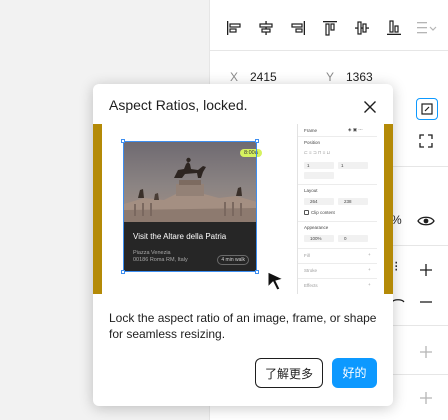 The image size is (448, 420). What do you see at coordinates (307, 255) in the screenshot?
I see `mini-fill-label: Fill` at bounding box center [307, 255].